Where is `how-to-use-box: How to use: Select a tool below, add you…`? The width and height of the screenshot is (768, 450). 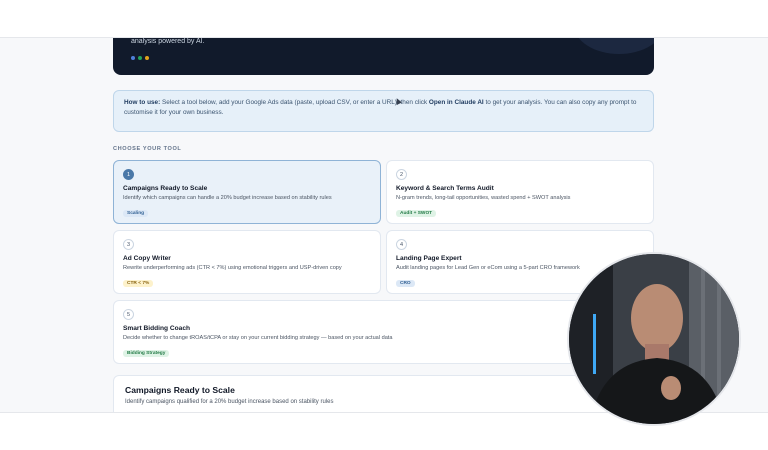 how-to-use-box: How to use: Select a tool below, add you… is located at coordinates (383, 111).